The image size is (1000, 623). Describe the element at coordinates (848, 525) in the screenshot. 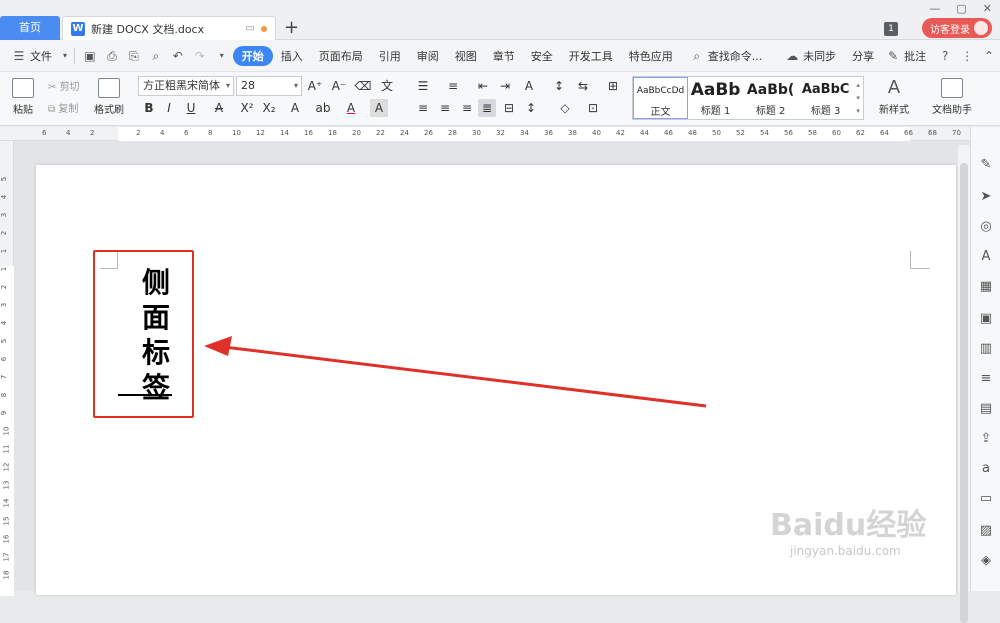

I see `watermark-logo-text: Baidu经验` at that location.